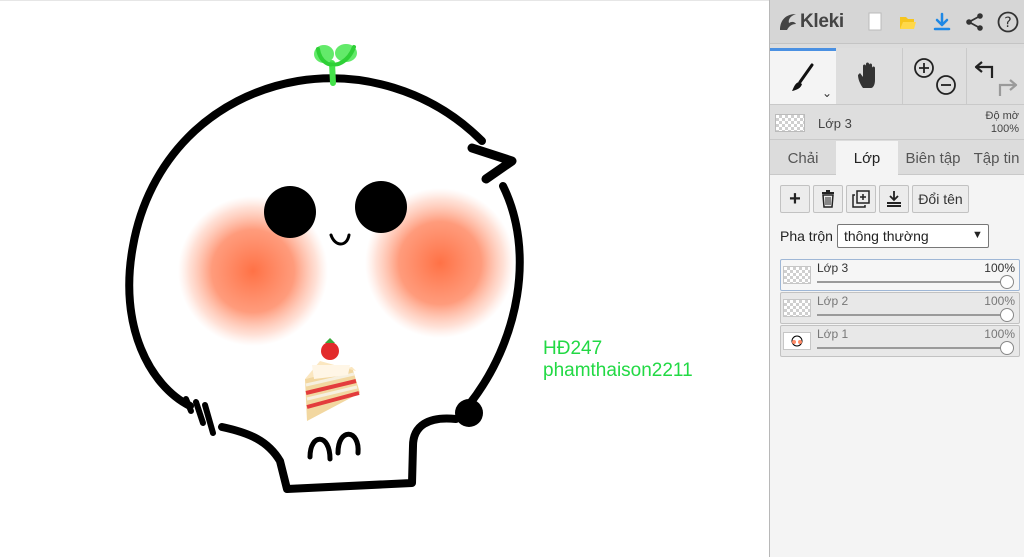 Image resolution: width=1024 pixels, height=557 pixels. What do you see at coordinates (833, 268) in the screenshot?
I see `layer-name: Lớp 3` at bounding box center [833, 268].